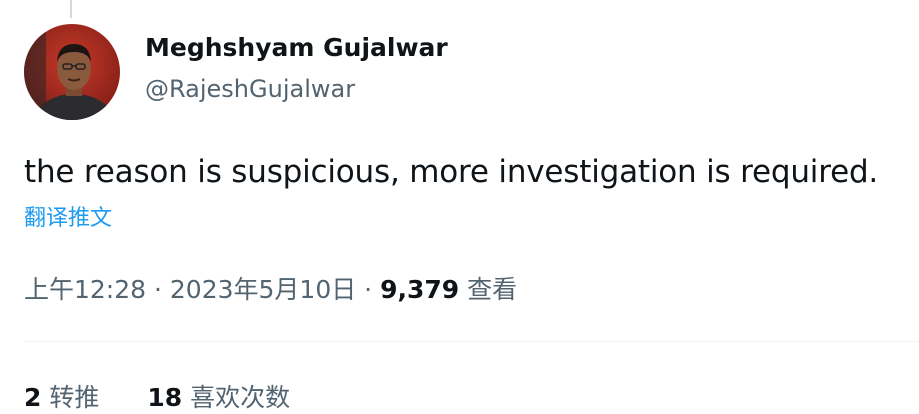 Image resolution: width=919 pixels, height=414 pixels. What do you see at coordinates (296, 47) in the screenshot?
I see `author-display-name: Meghshyam Gujalwar` at bounding box center [296, 47].